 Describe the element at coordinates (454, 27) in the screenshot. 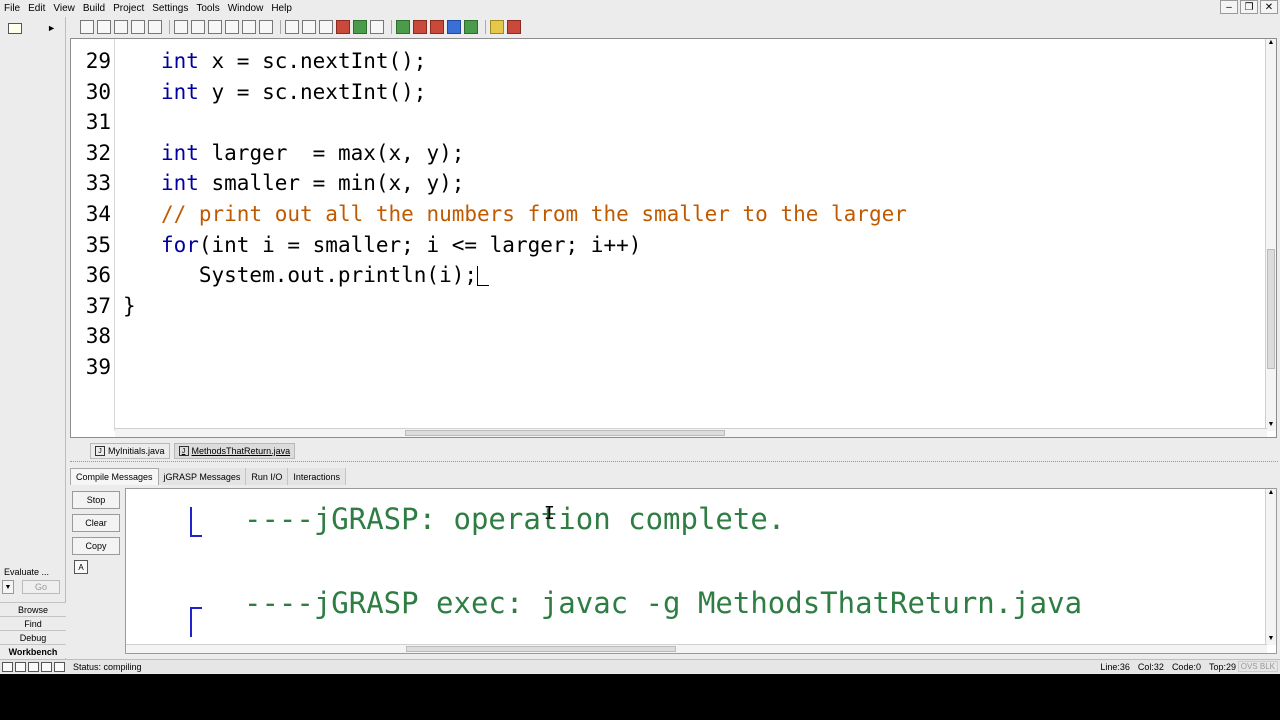

I see `applet-icon` at that location.